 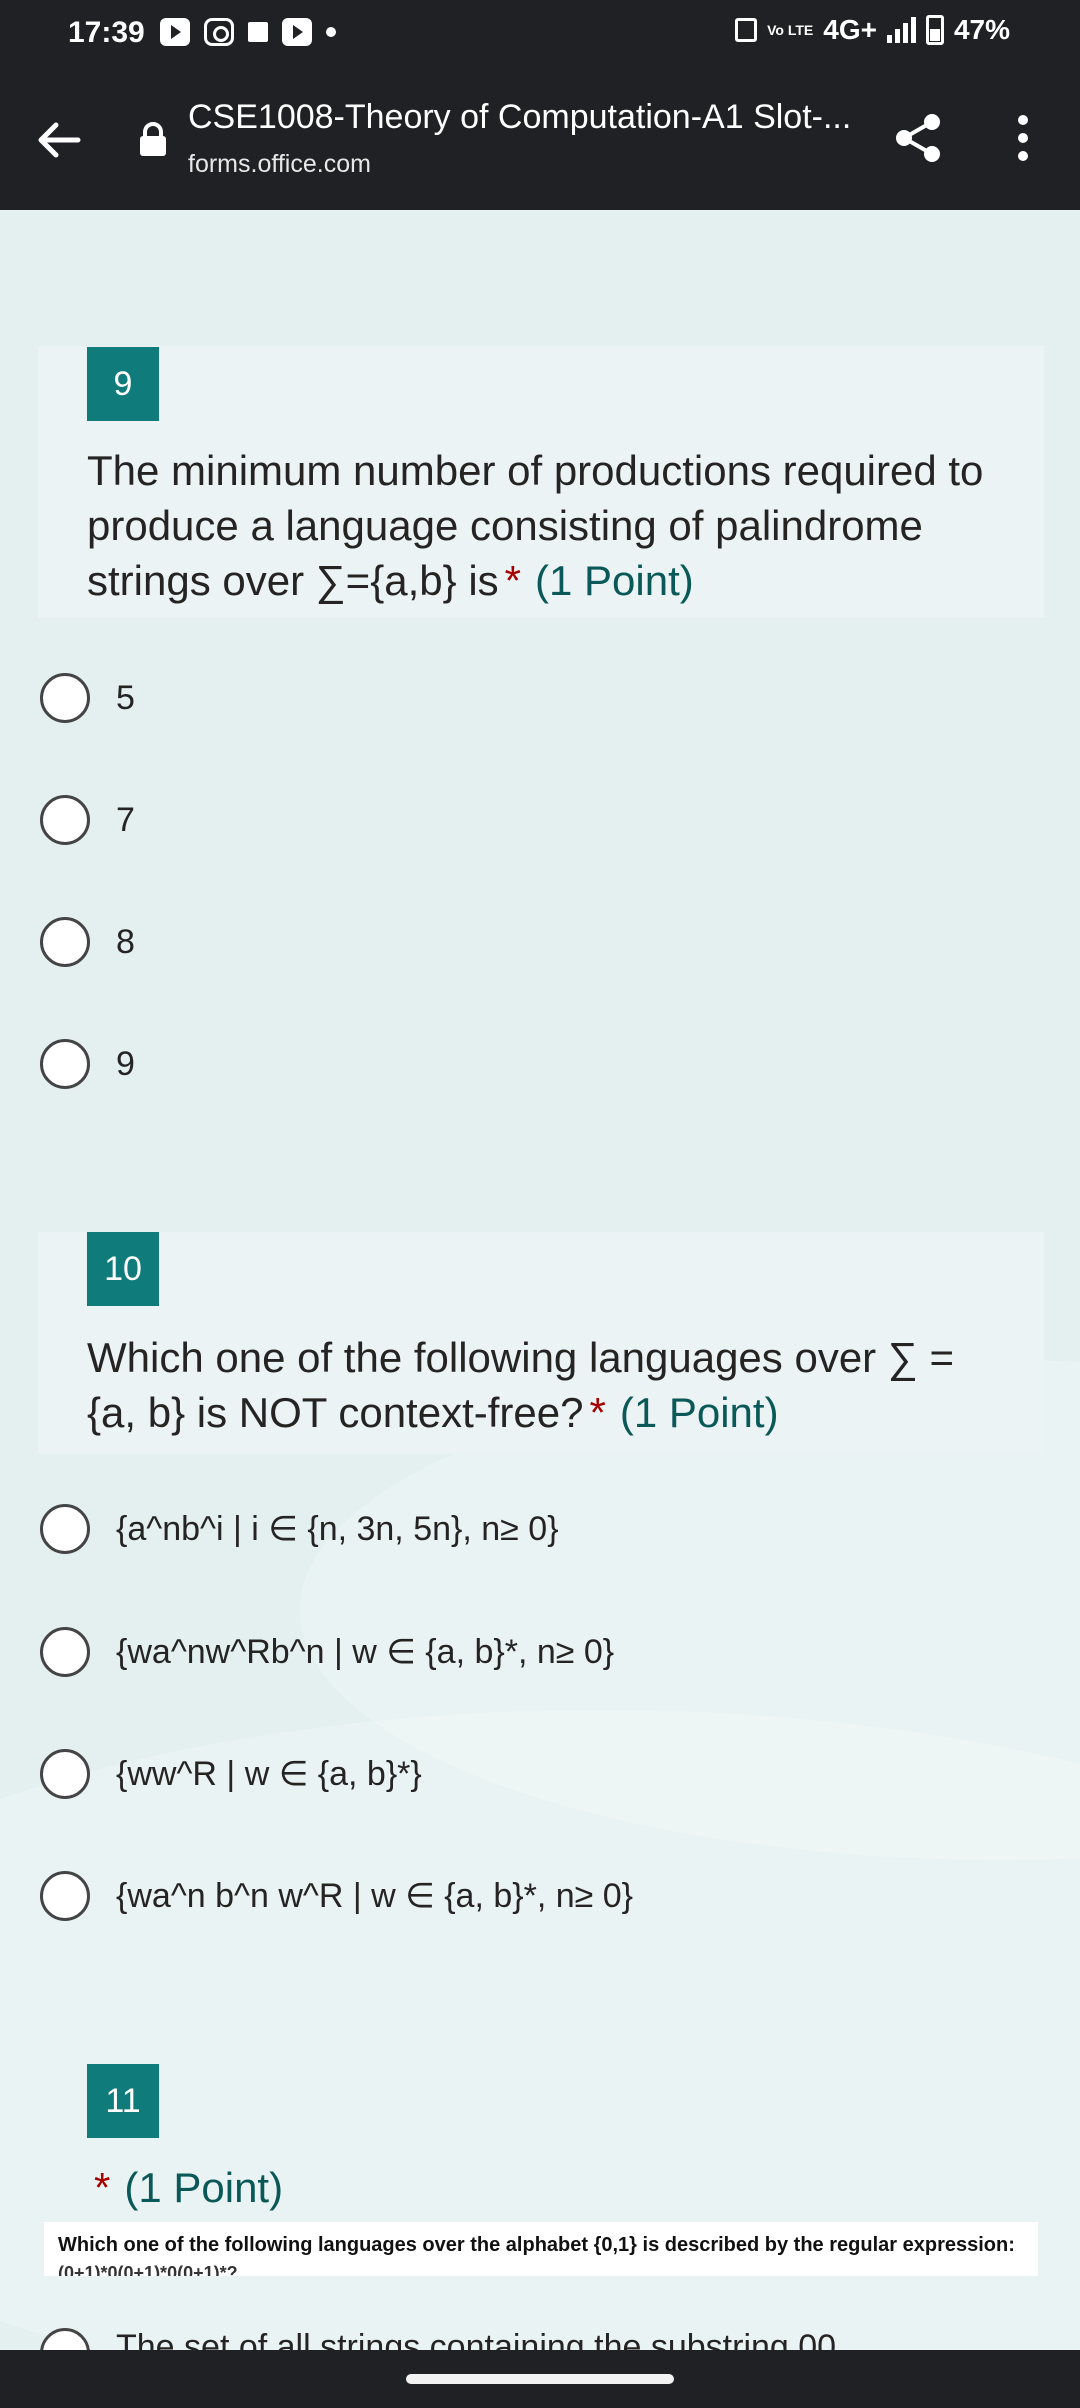 What do you see at coordinates (153, 139) in the screenshot?
I see `lock-icon` at bounding box center [153, 139].